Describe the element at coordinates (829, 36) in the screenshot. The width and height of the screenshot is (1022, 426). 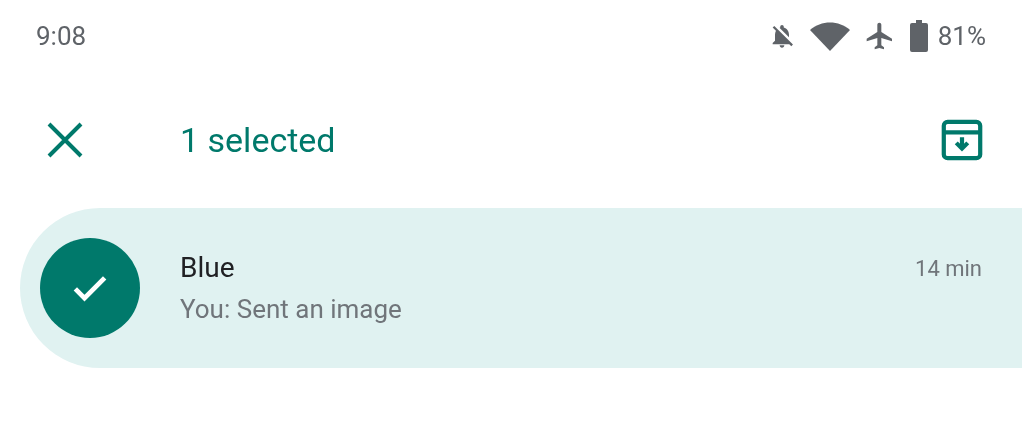
I see `wifi-icon` at that location.